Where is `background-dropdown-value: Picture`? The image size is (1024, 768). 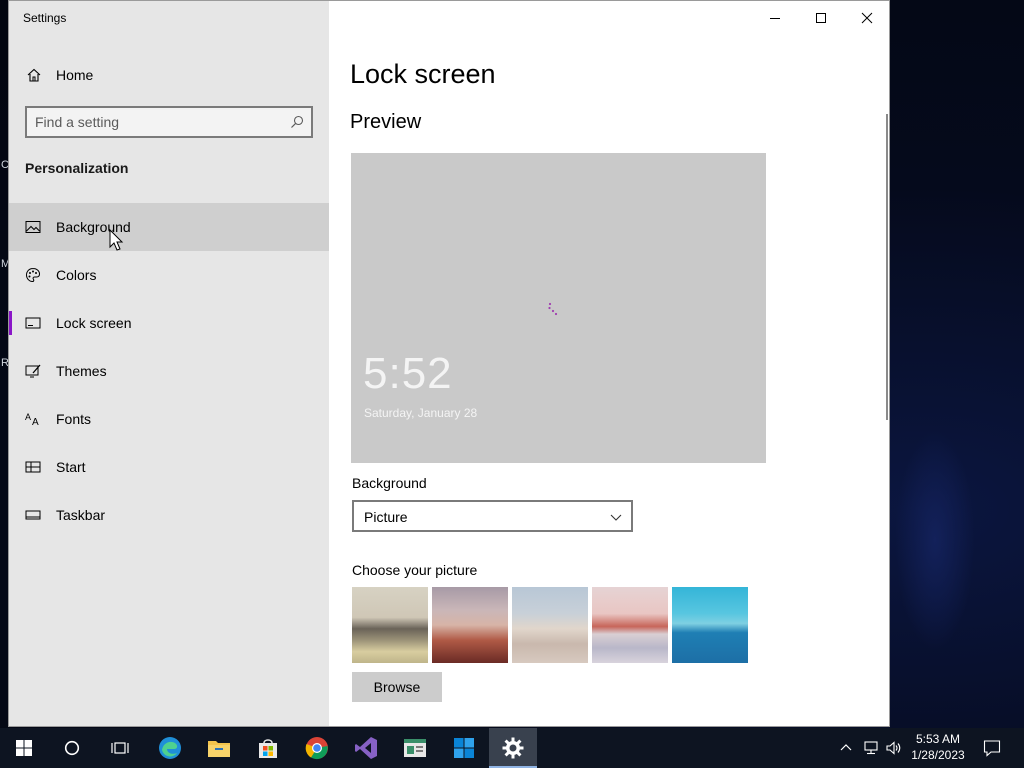 background-dropdown-value: Picture is located at coordinates (386, 517).